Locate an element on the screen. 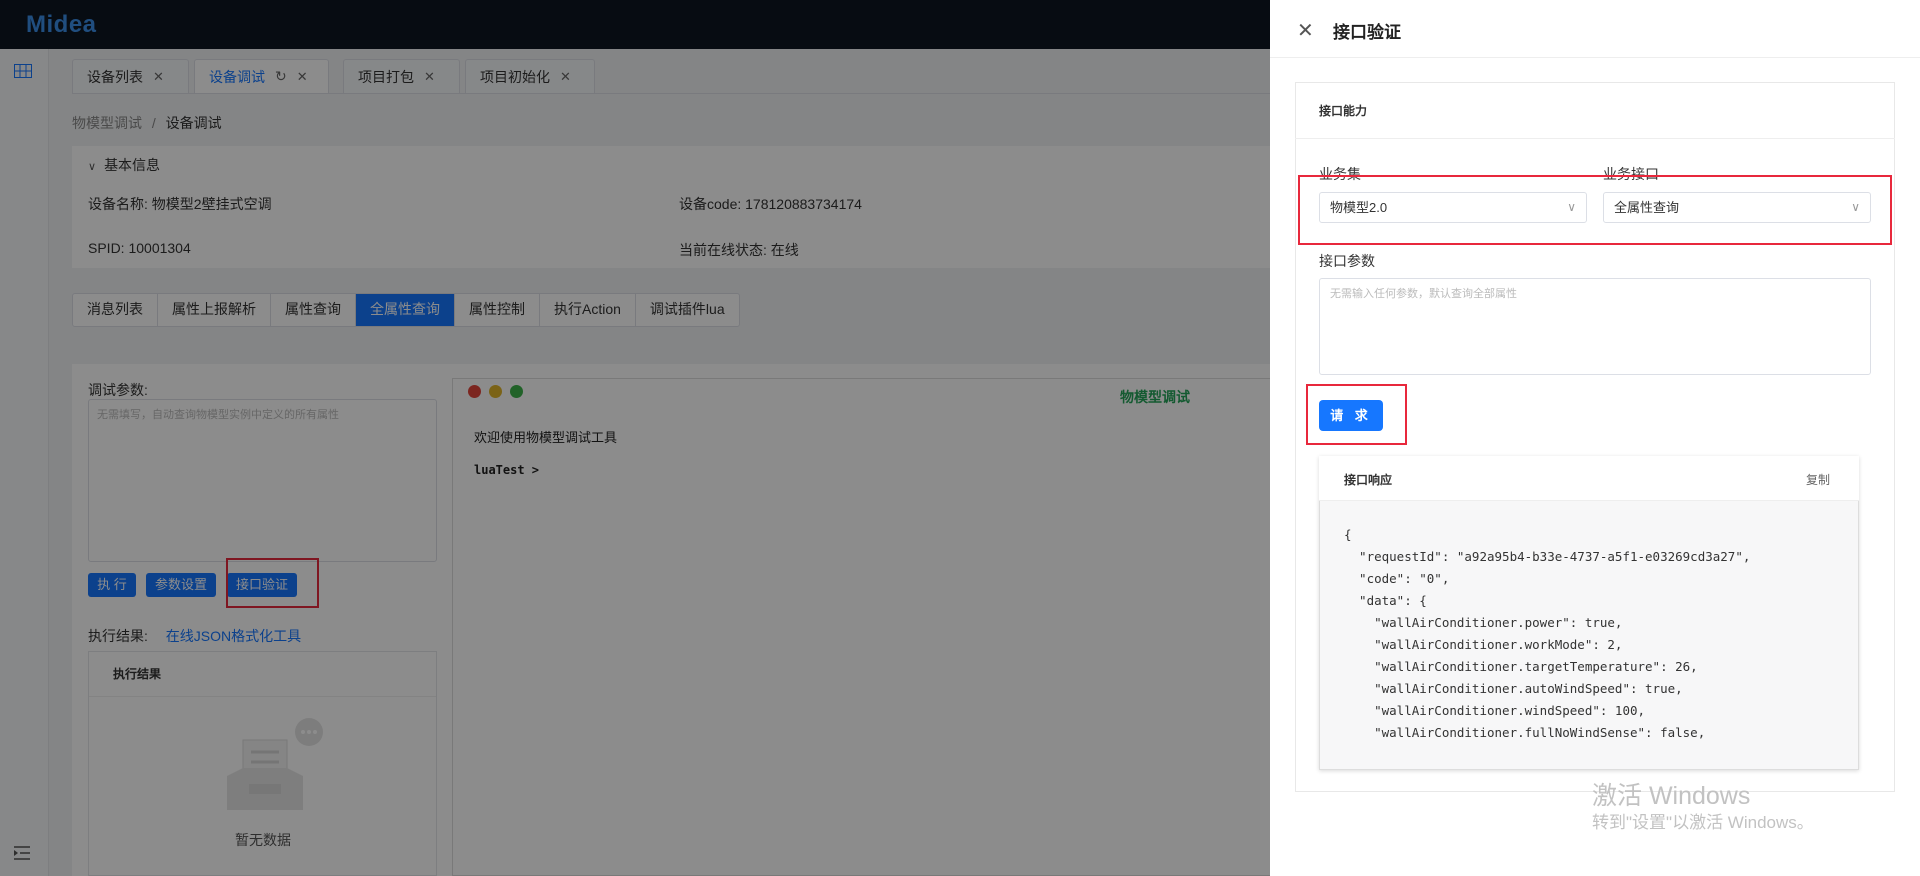 This screenshot has width=1920, height=876. drawer-title: 接口验证 is located at coordinates (1367, 32).